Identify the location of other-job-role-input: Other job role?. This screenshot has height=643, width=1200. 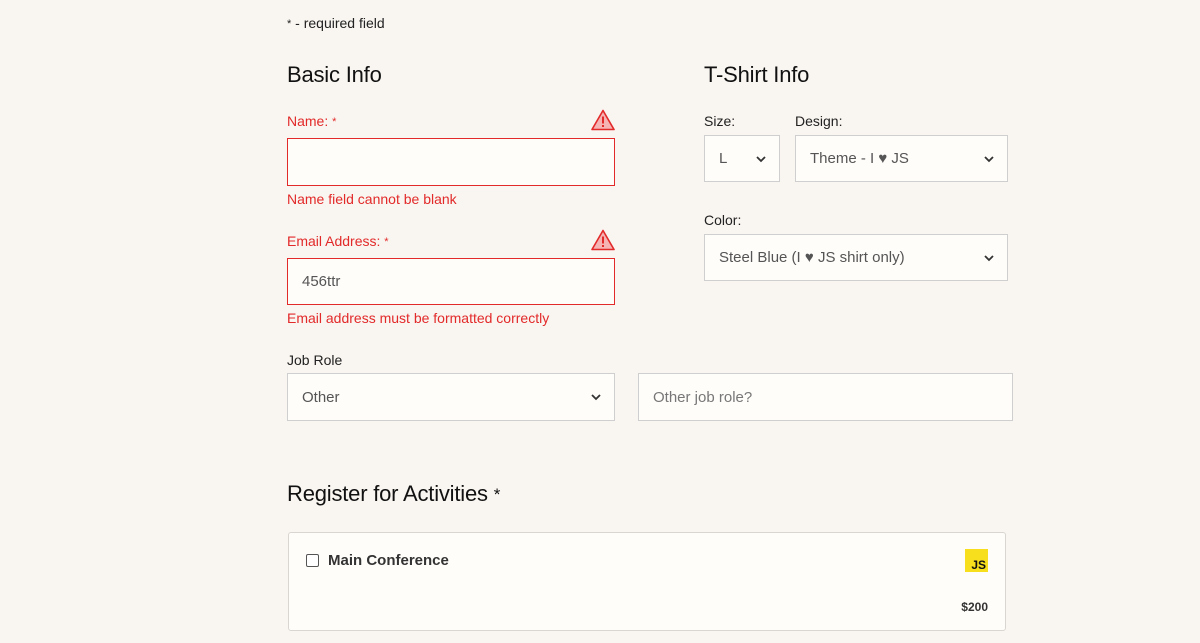
(825, 397).